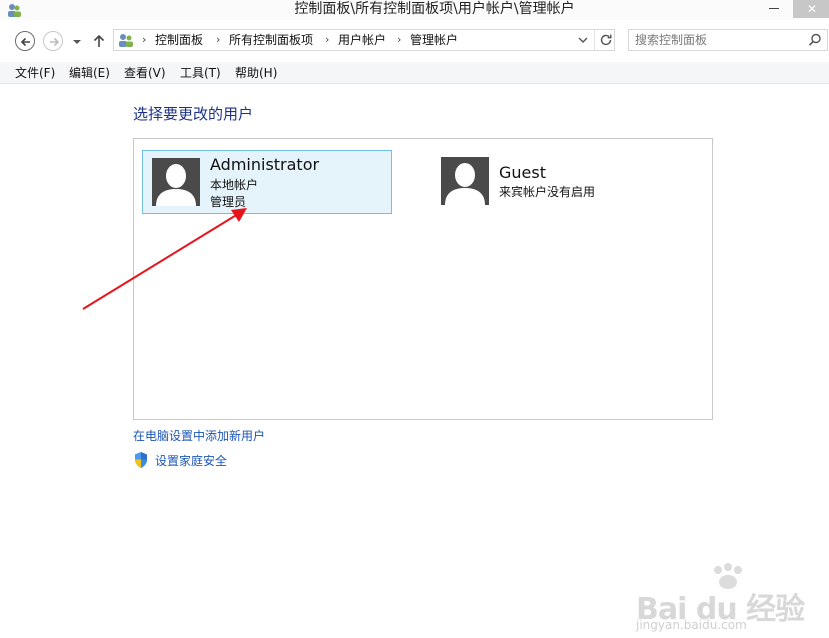 This screenshot has height=638, width=829. I want to click on user-status: 来宾帐户没有启用, so click(547, 192).